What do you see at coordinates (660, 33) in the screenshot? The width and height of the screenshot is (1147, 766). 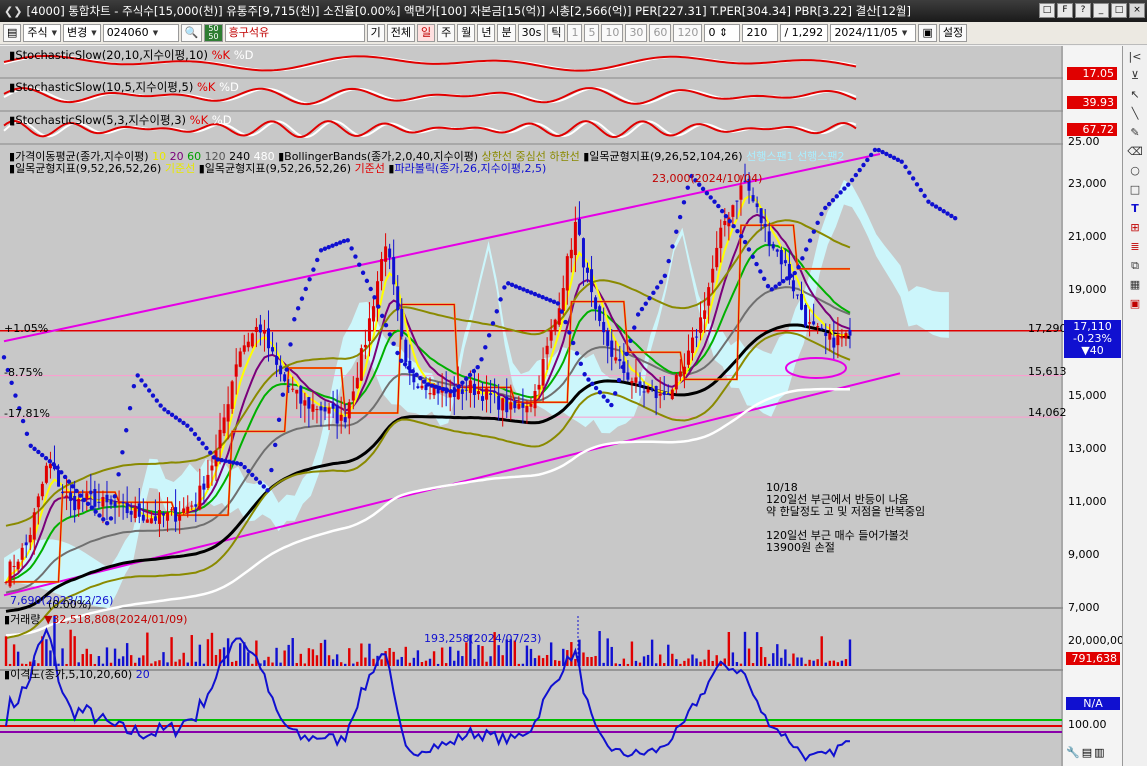 I see `minute-button-60: 60` at bounding box center [660, 33].